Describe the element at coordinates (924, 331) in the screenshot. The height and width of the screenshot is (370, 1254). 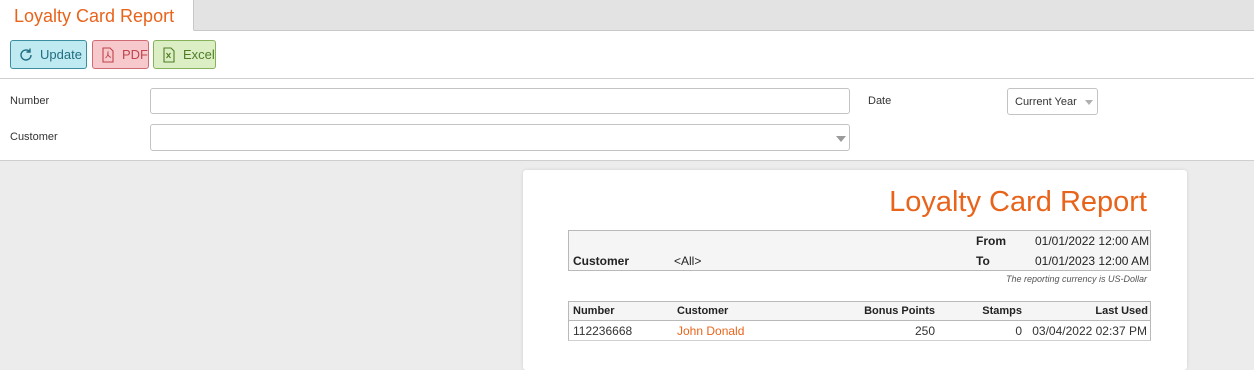
I see `cell-bonus-points: 250` at that location.